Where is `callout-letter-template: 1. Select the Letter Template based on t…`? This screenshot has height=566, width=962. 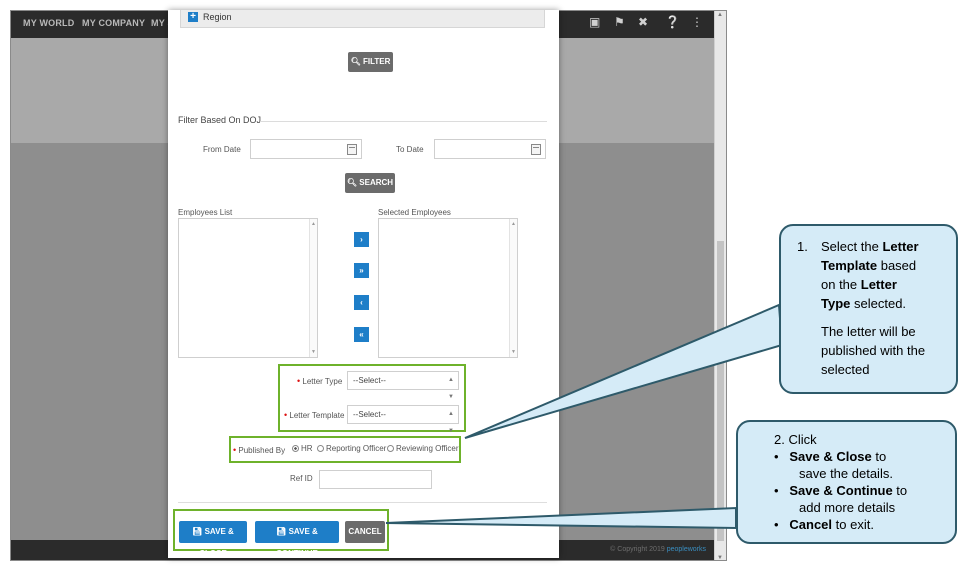 callout-letter-template: 1. Select the Letter Template based on t… is located at coordinates (868, 309).